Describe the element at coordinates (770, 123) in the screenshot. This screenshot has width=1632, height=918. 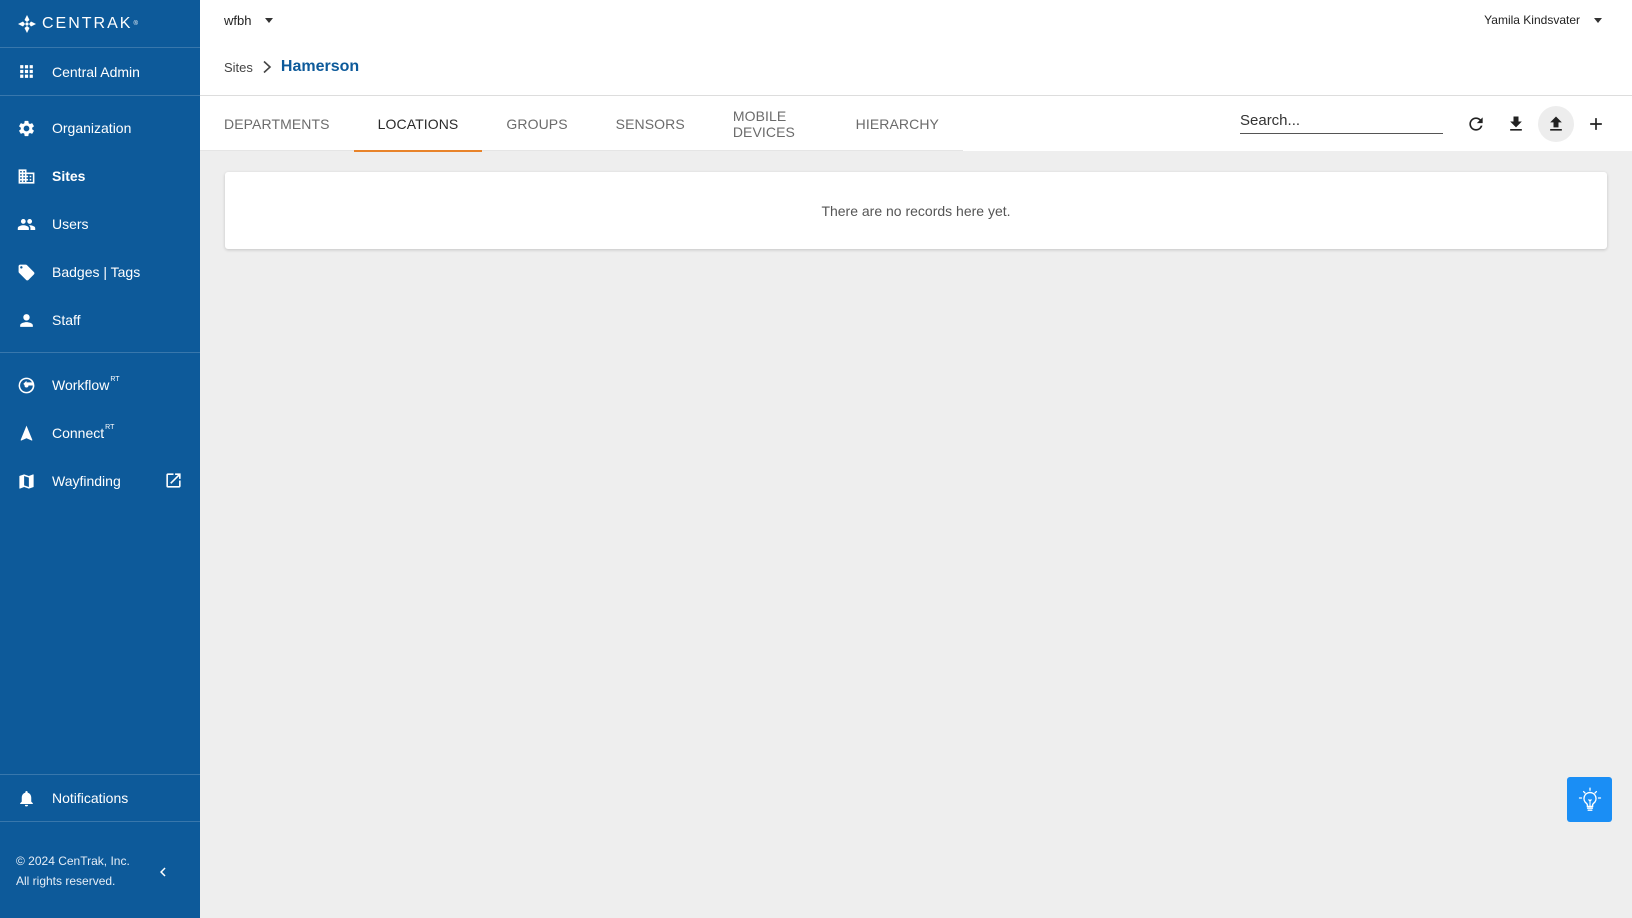
I see `tab-mobile-devices: MOBILE DEVICES` at that location.